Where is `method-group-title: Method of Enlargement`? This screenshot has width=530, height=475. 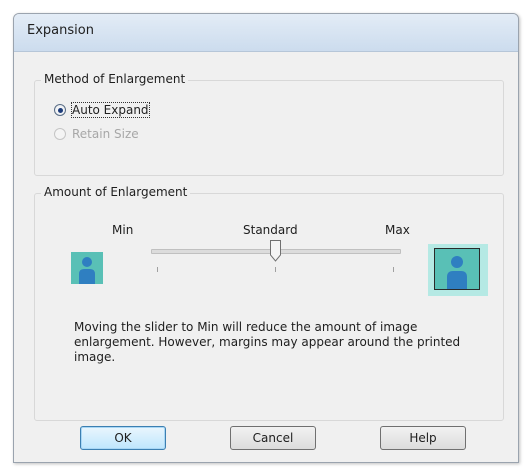 method-group-title: Method of Enlargement is located at coordinates (115, 79).